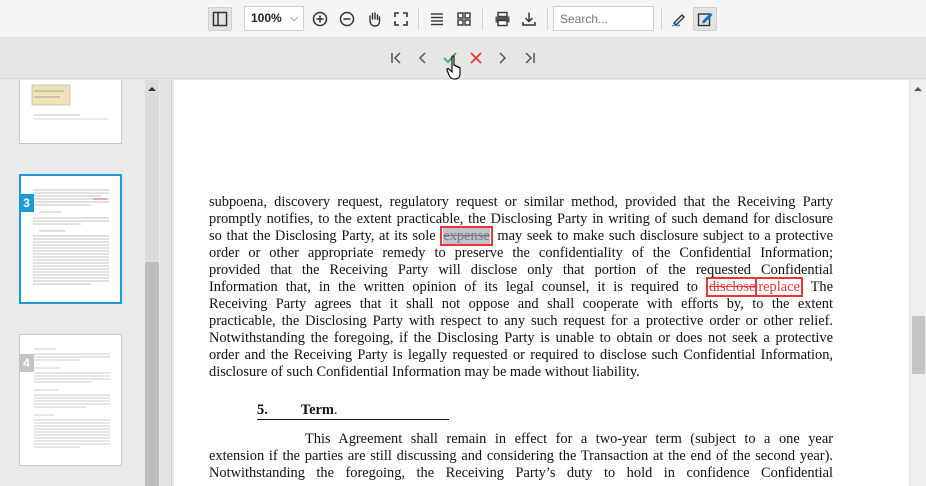  Describe the element at coordinates (294, 18) in the screenshot. I see `chevron-down-icon: ⌵` at that location.